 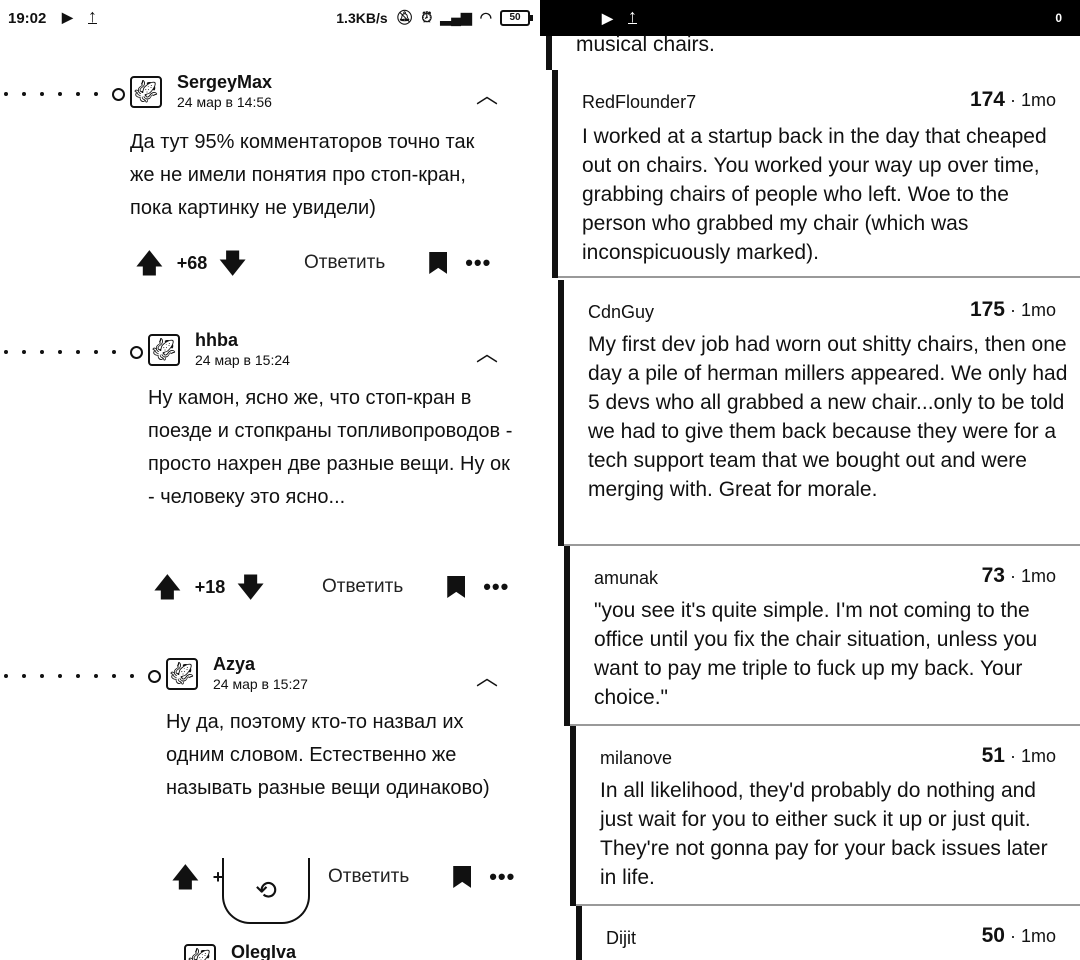 I want to click on comment: Dijit 50 · 1mo, so click(x=828, y=933).